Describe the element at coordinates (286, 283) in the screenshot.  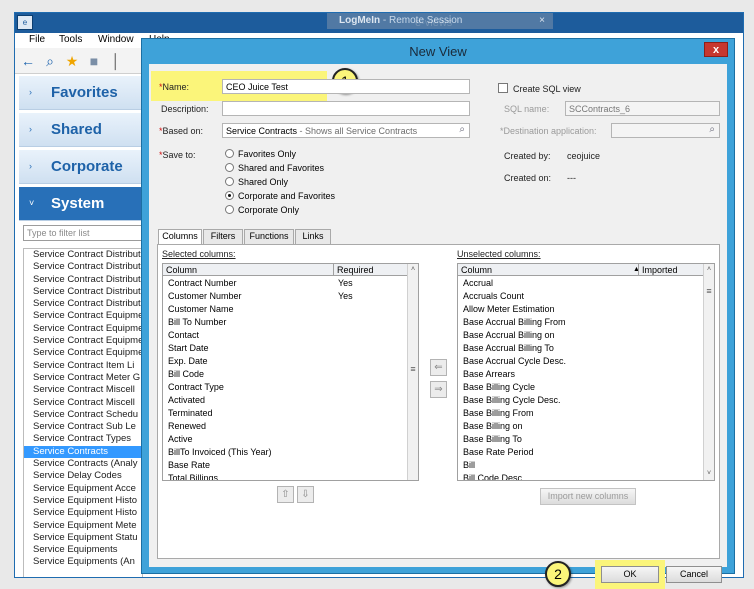
I see `table-row: Contract Number Yes` at that location.